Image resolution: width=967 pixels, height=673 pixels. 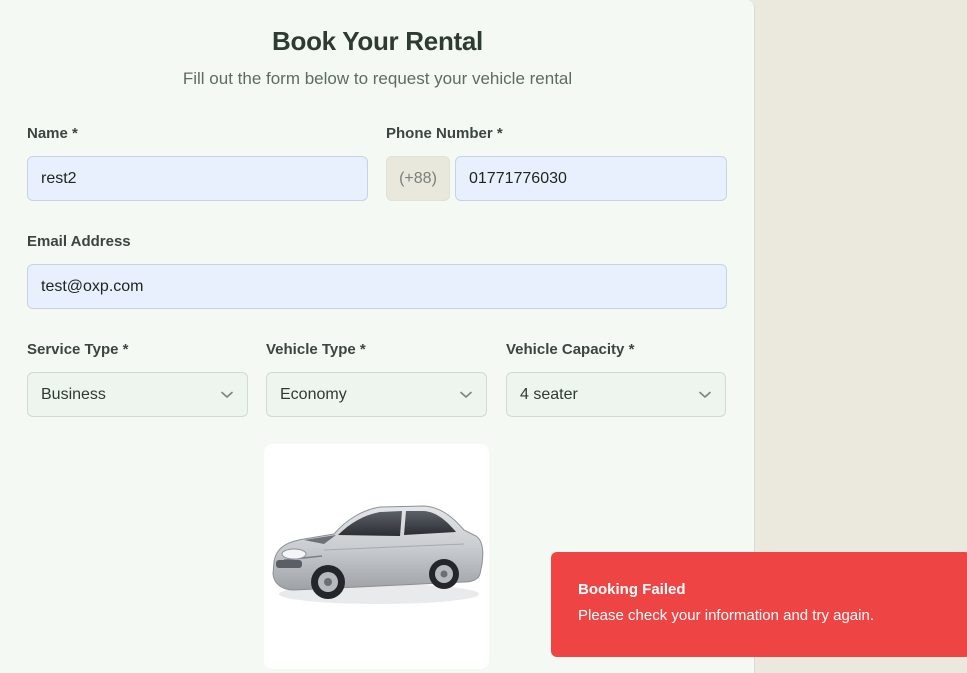 What do you see at coordinates (418, 178) in the screenshot?
I see `phone-prefix: (+88)` at bounding box center [418, 178].